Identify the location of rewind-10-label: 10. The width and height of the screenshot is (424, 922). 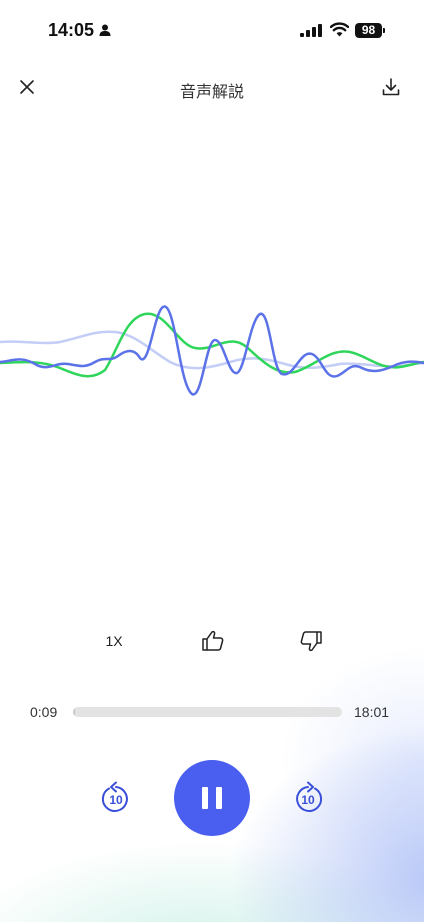
(116, 800).